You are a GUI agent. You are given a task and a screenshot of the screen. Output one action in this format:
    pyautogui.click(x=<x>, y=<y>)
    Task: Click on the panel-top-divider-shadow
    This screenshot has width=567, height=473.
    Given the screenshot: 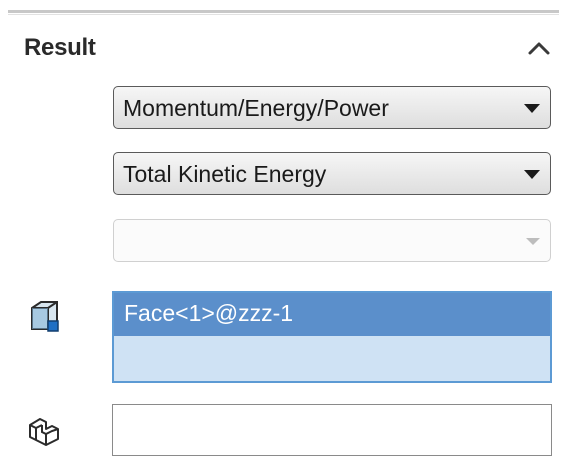 What is the action you would take?
    pyautogui.click(x=283, y=14)
    